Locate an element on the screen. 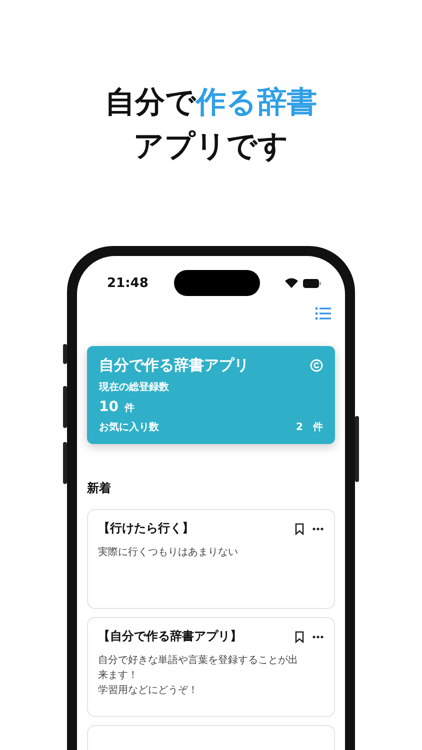 This screenshot has width=422, height=750. wifi-icon is located at coordinates (291, 283).